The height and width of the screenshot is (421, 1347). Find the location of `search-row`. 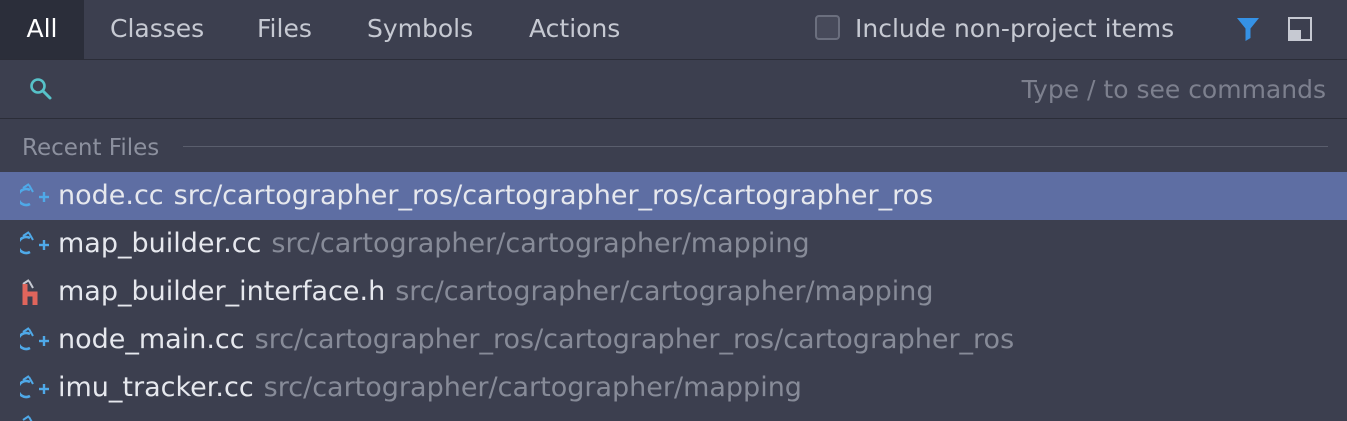

search-row is located at coordinates (673, 89).